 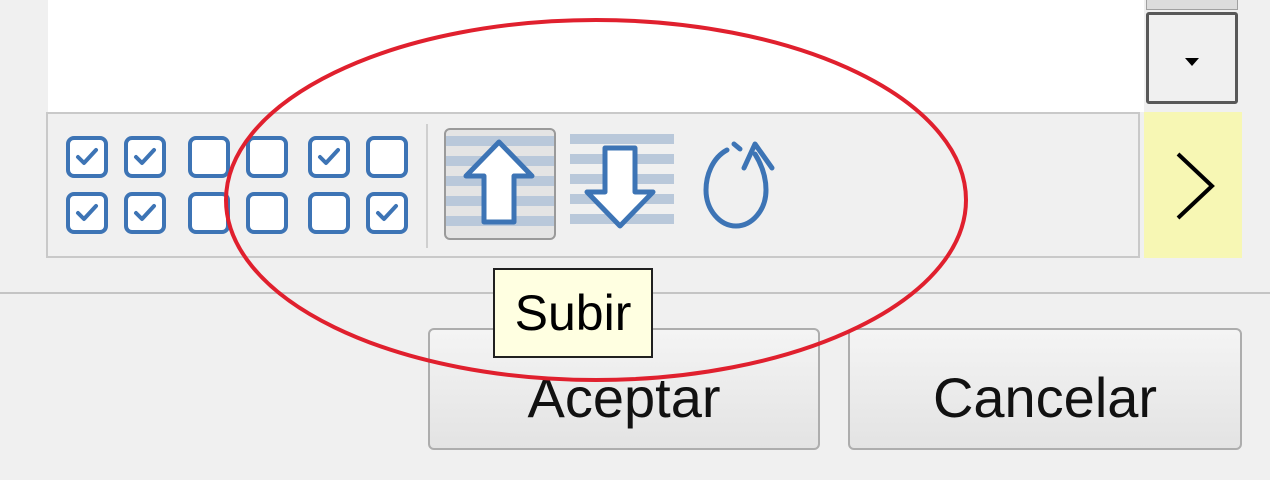 I want to click on reset-icon, so click(x=739, y=185).